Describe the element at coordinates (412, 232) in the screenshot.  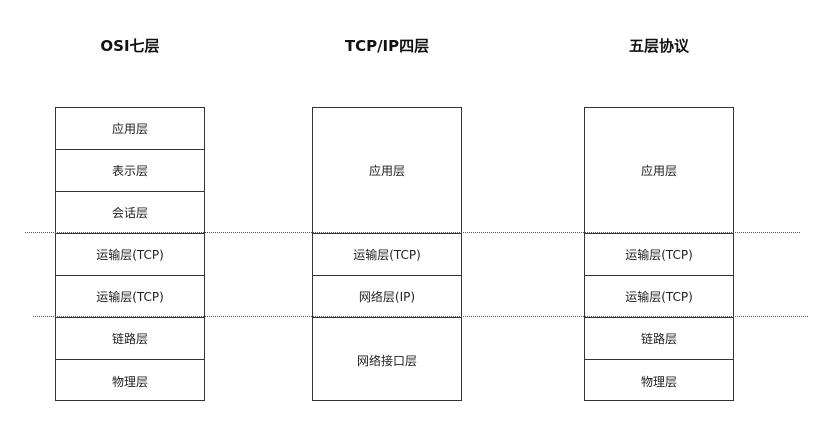
I see `dotted-divider-upper` at that location.